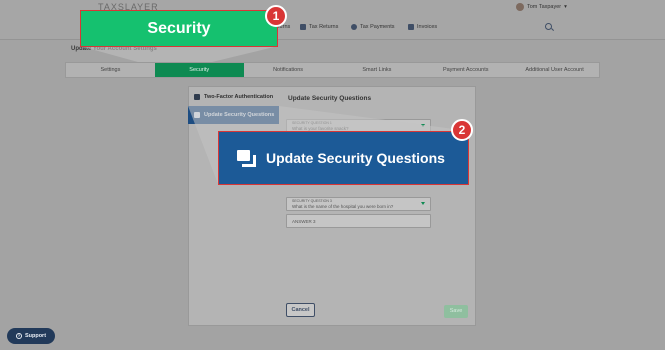 This screenshot has height=350, width=665. What do you see at coordinates (179, 28) in the screenshot?
I see `callout-security: Security` at bounding box center [179, 28].